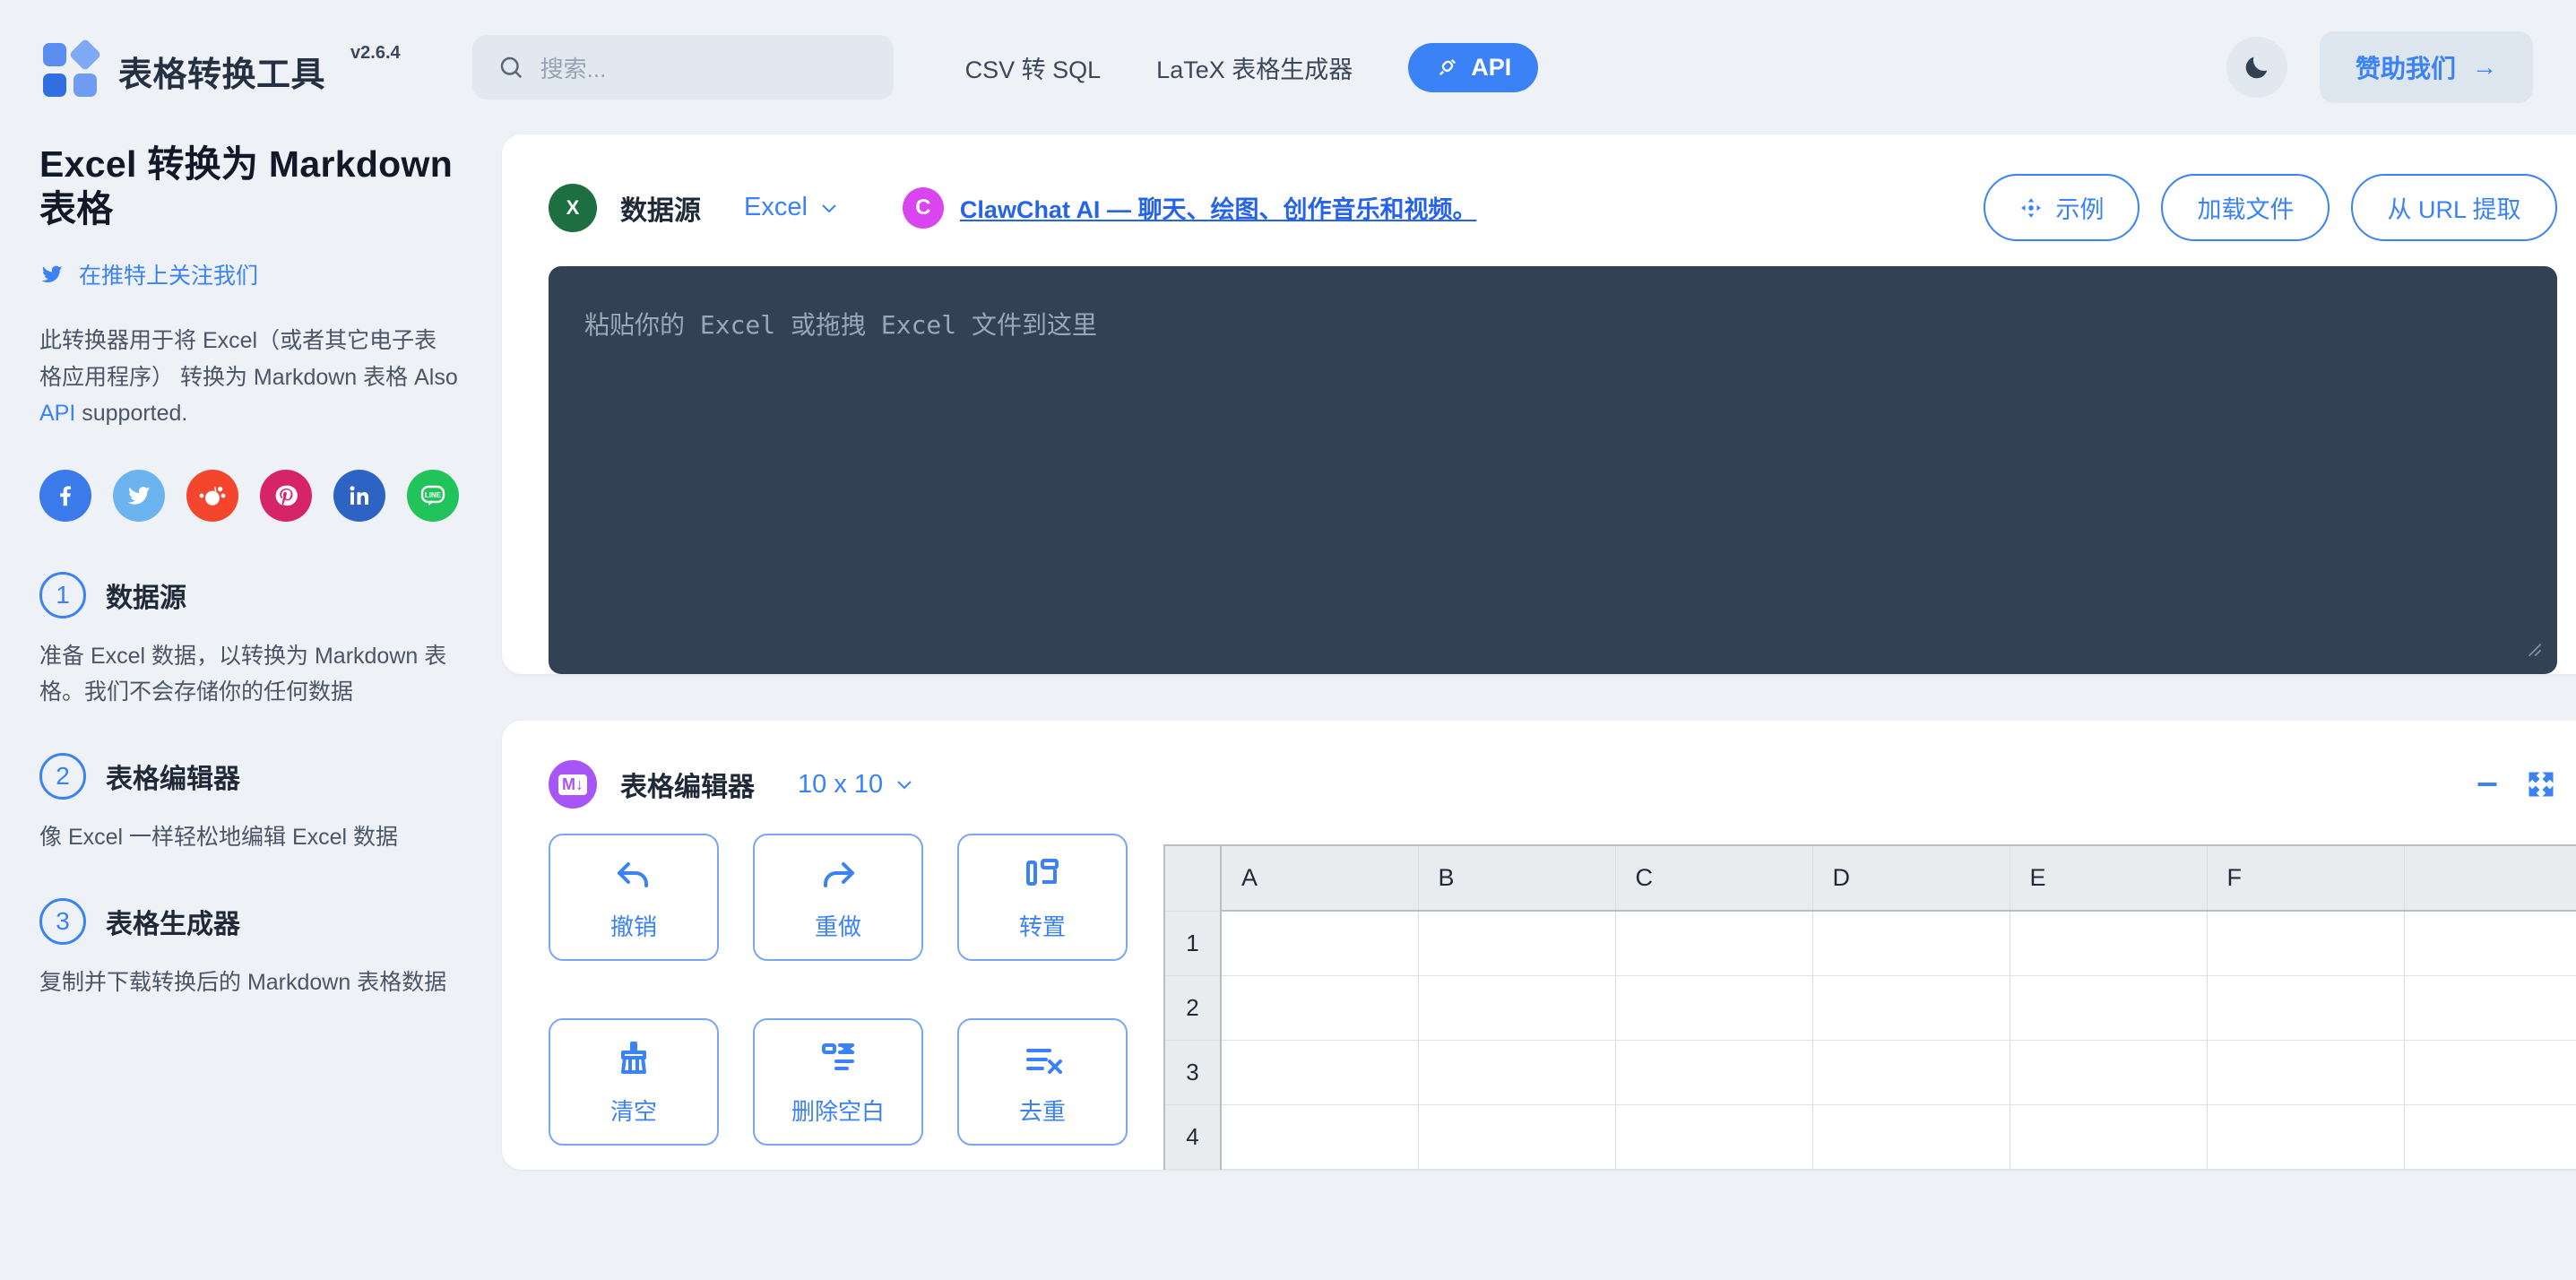 The width and height of the screenshot is (2576, 1280). I want to click on column-header-f: F, so click(2306, 879).